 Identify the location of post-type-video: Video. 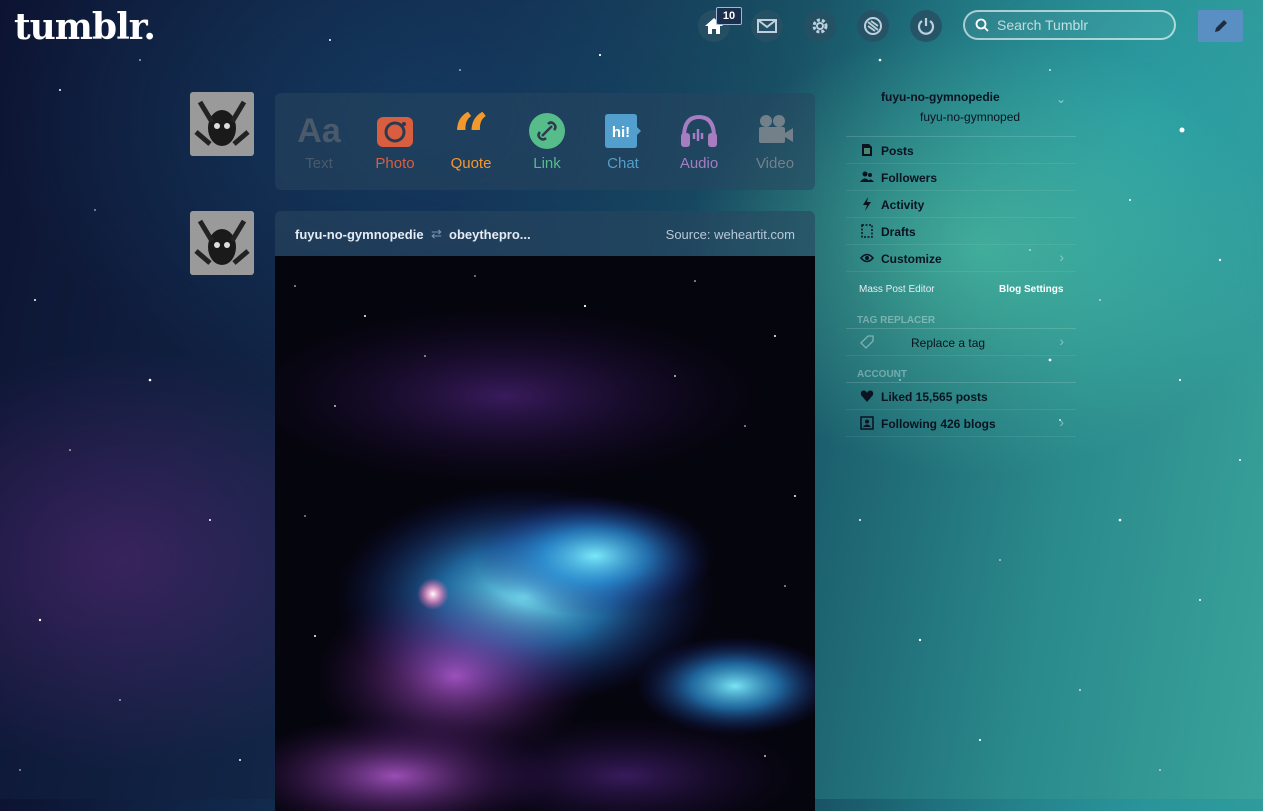
(775, 141).